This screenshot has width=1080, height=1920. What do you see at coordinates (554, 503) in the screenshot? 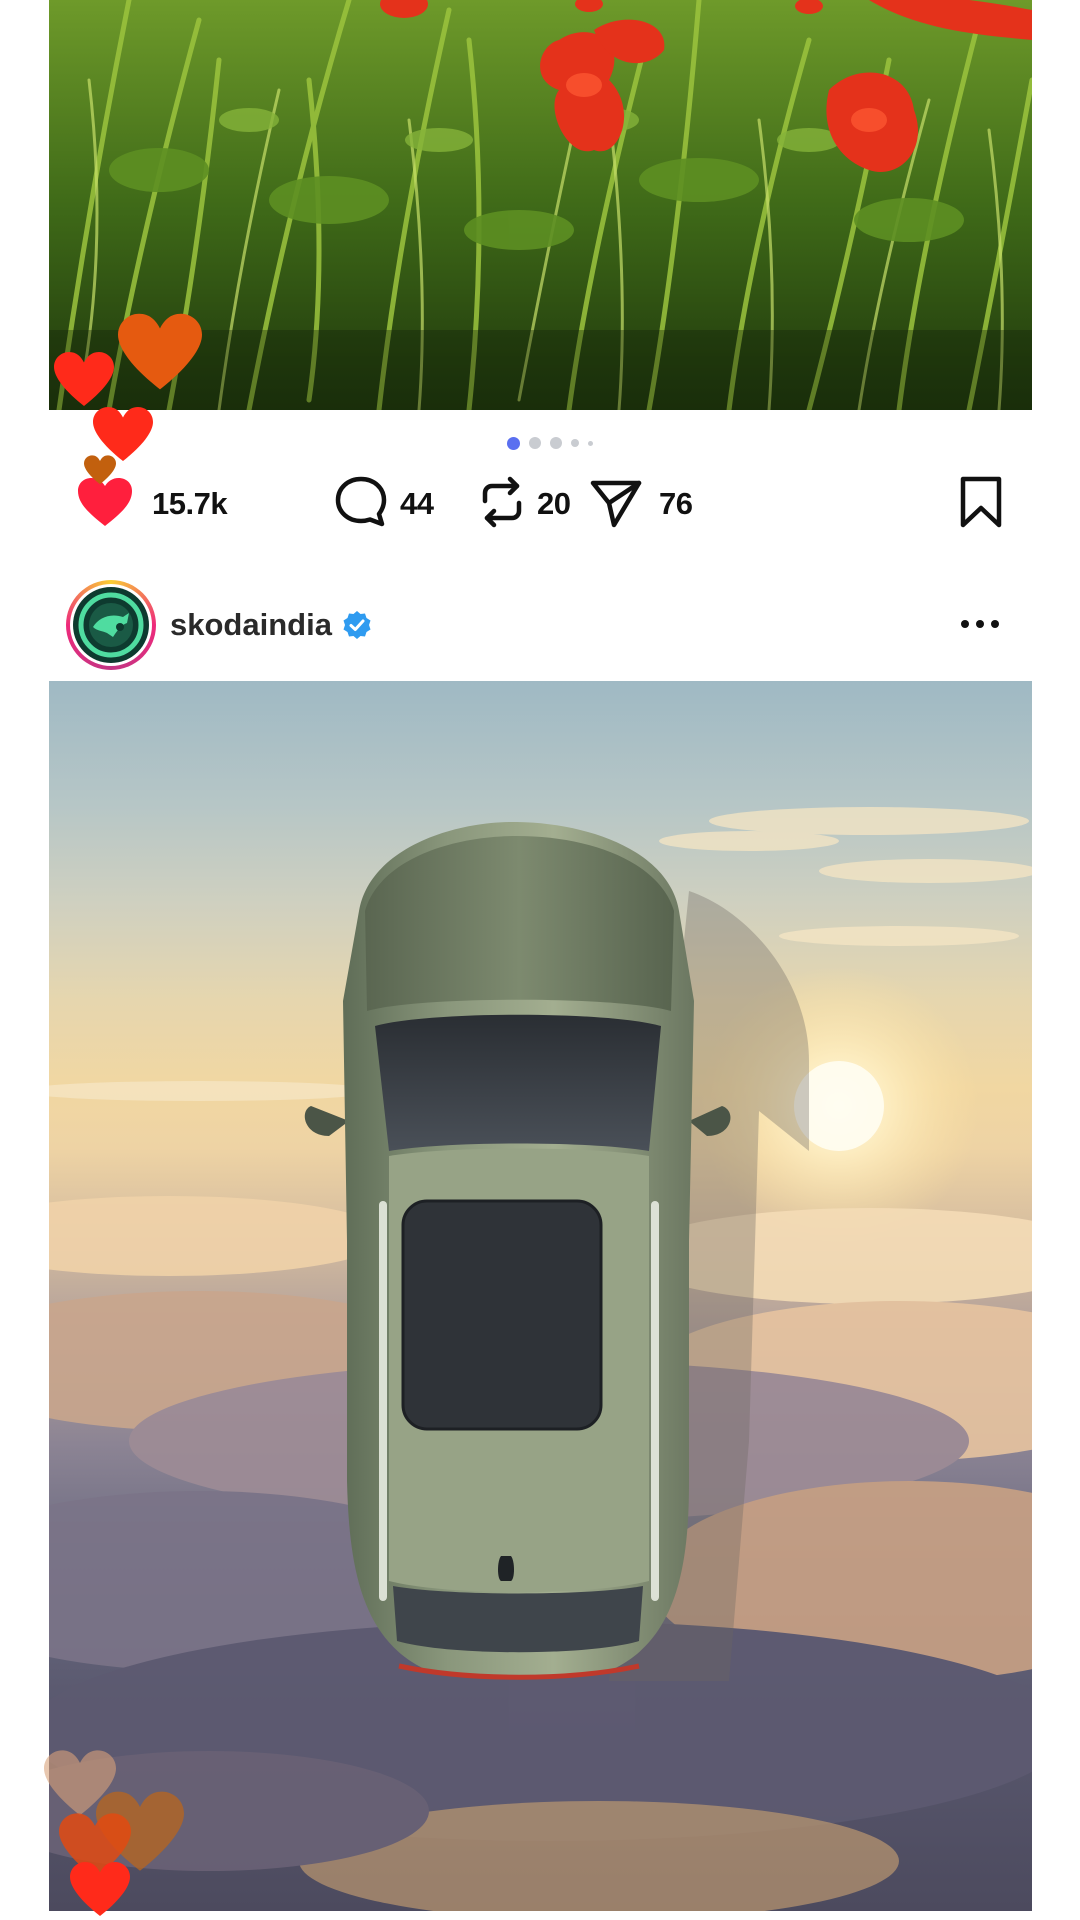
I see `repost-count: 20` at bounding box center [554, 503].